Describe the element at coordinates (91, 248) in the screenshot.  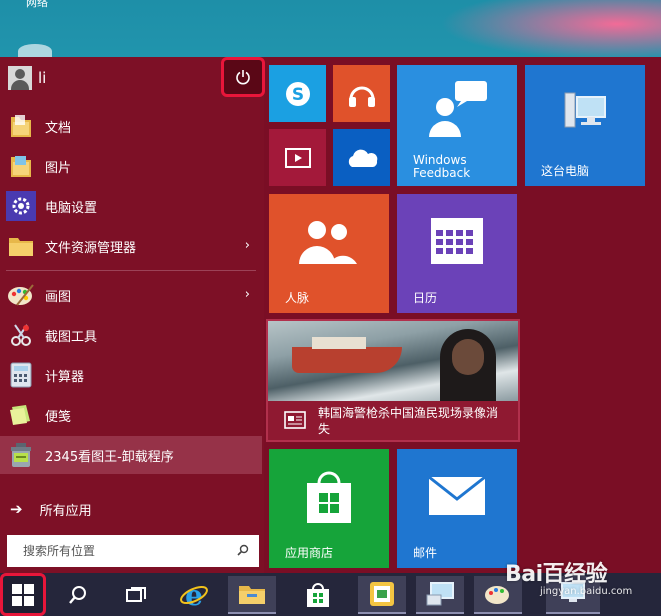
I see `menu-item-label: 文件资源管理器` at that location.